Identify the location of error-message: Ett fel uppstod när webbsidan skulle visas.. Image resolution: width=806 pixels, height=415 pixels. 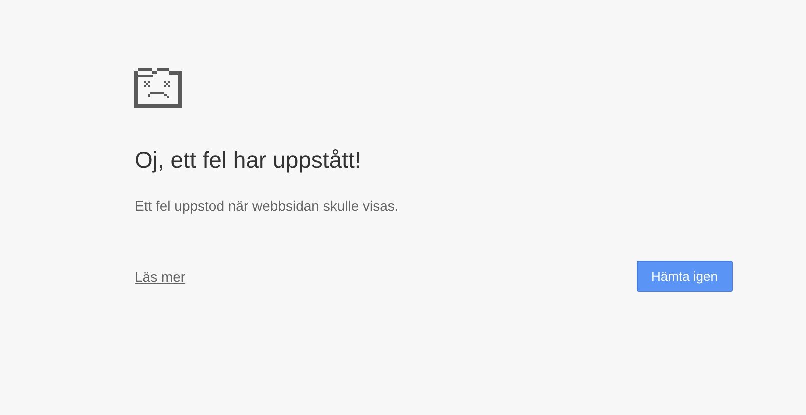
(267, 206).